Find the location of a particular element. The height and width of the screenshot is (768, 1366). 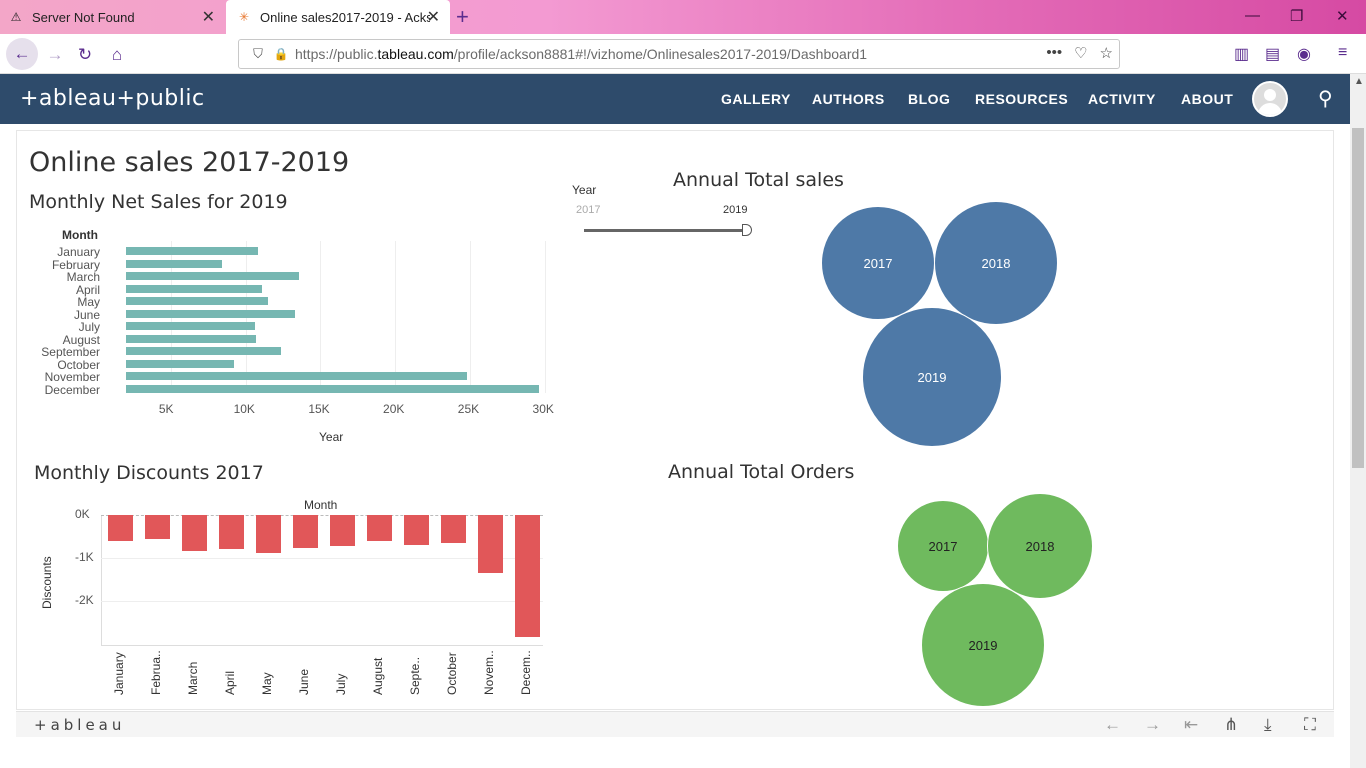

download-icon: ⤓ is located at coordinates (1268, 725).